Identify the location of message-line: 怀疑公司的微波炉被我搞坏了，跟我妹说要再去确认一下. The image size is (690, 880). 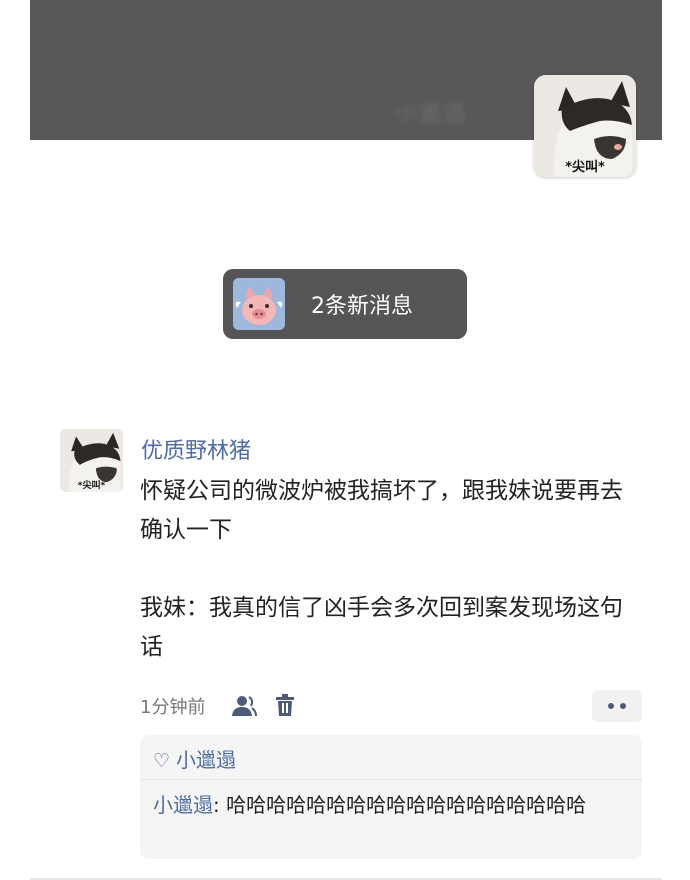
(381, 510).